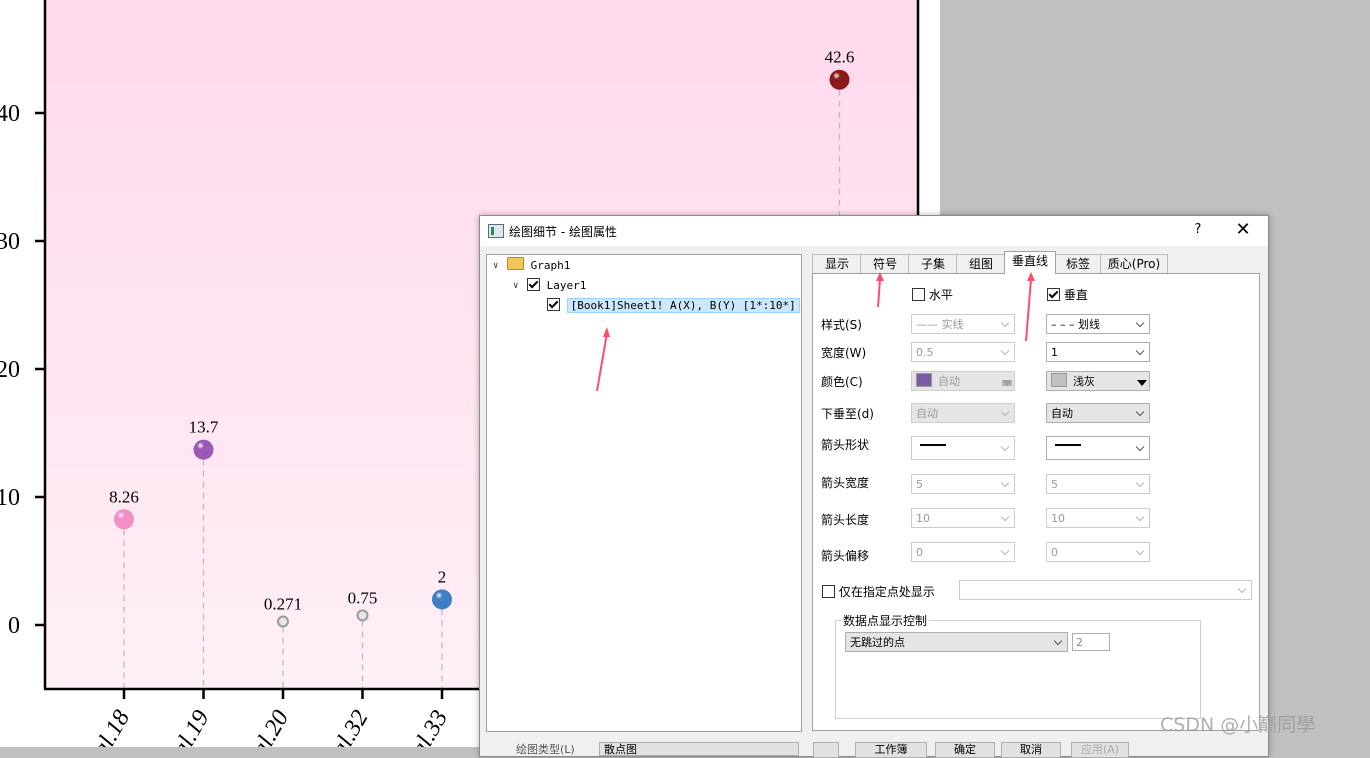  I want to click on v-drop-to-select: 自动, so click(1098, 413).